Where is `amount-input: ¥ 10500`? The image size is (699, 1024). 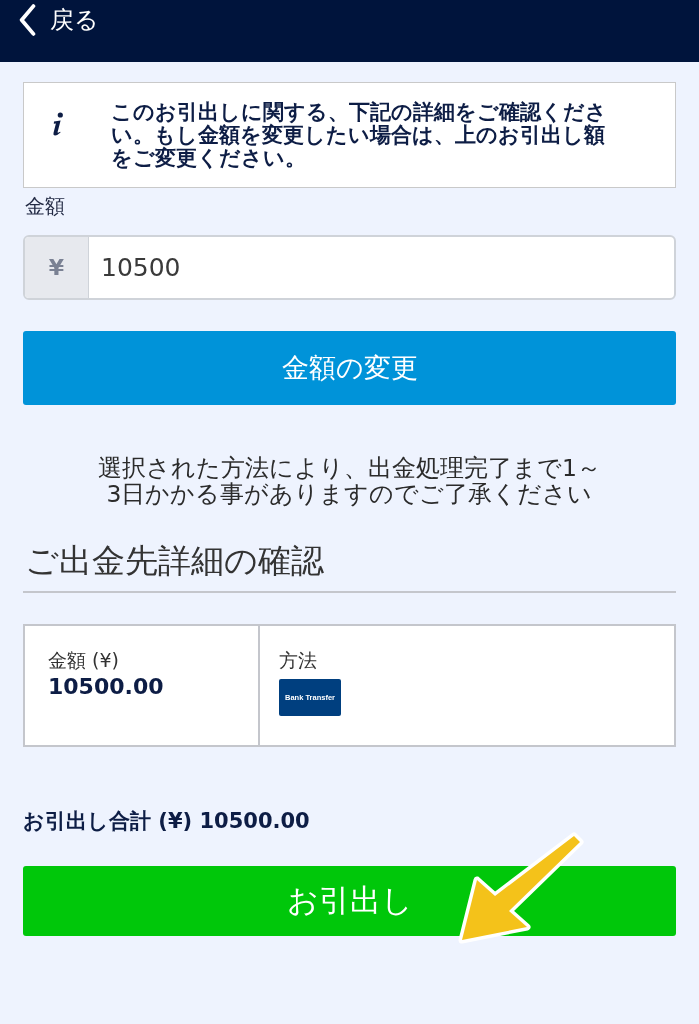 amount-input: ¥ 10500 is located at coordinates (349, 267).